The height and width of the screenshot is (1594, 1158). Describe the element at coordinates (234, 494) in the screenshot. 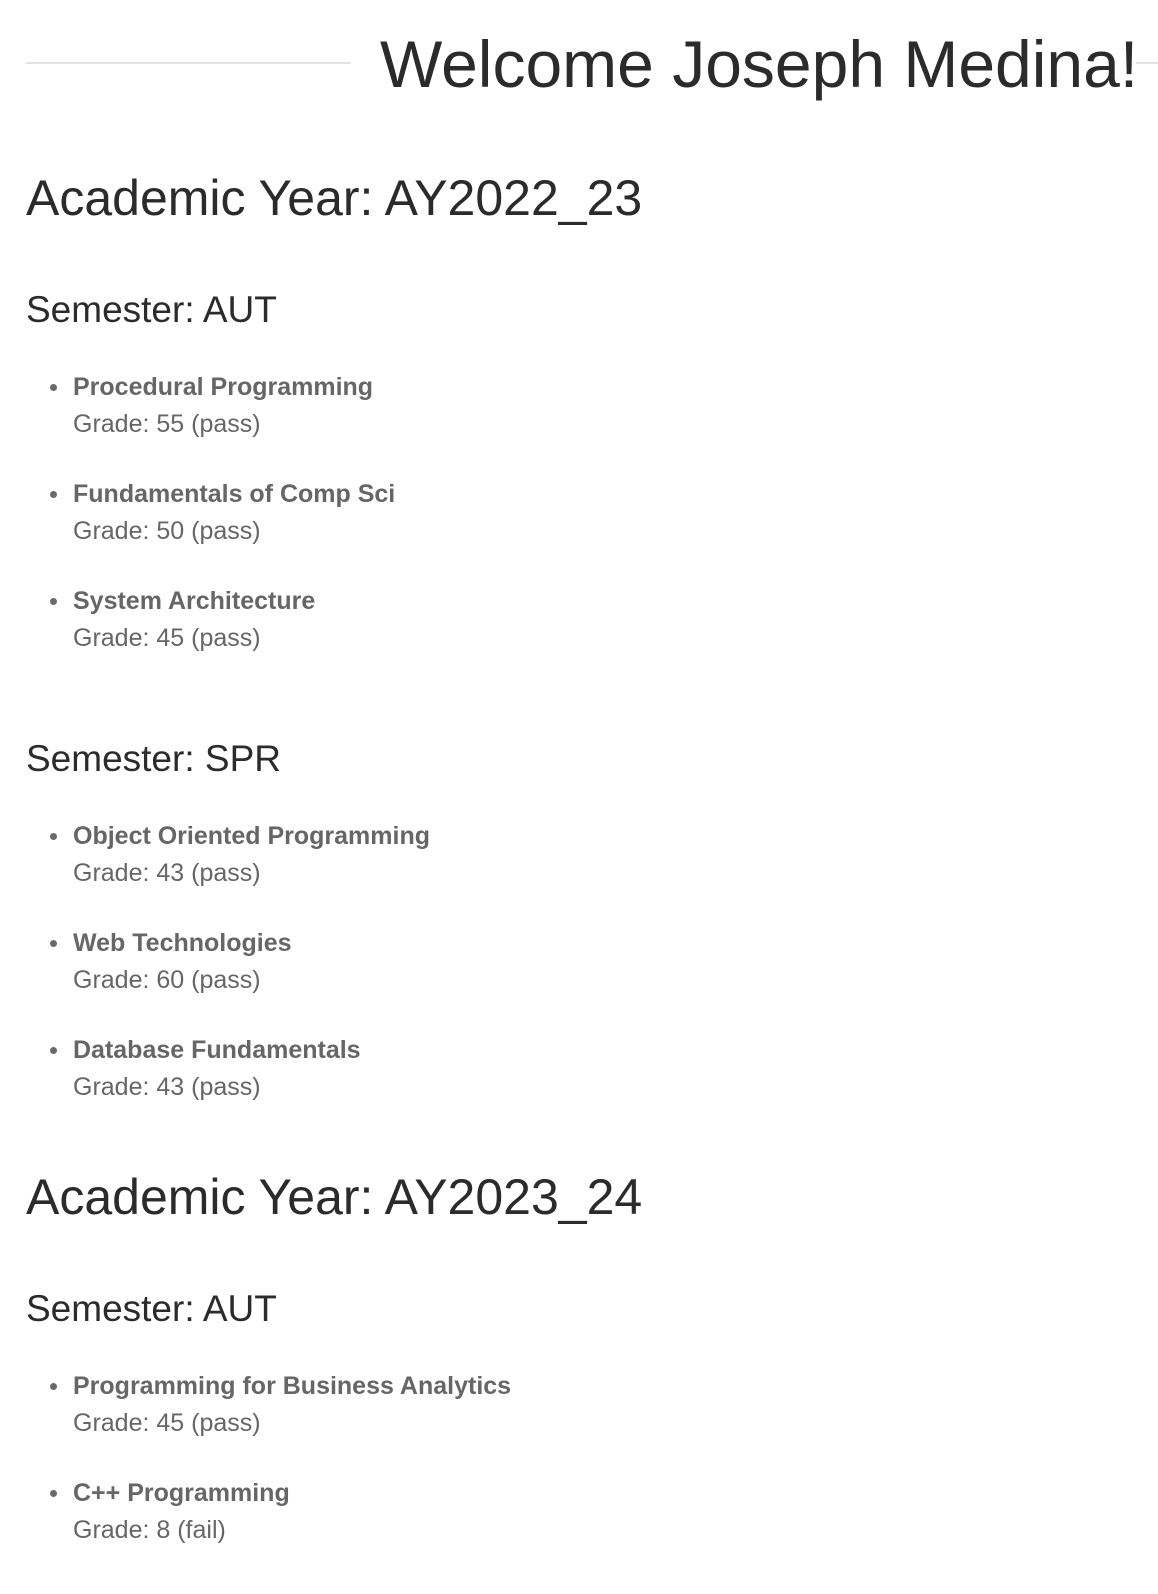

I see `module-name: Fundamentals of Comp Sci` at that location.